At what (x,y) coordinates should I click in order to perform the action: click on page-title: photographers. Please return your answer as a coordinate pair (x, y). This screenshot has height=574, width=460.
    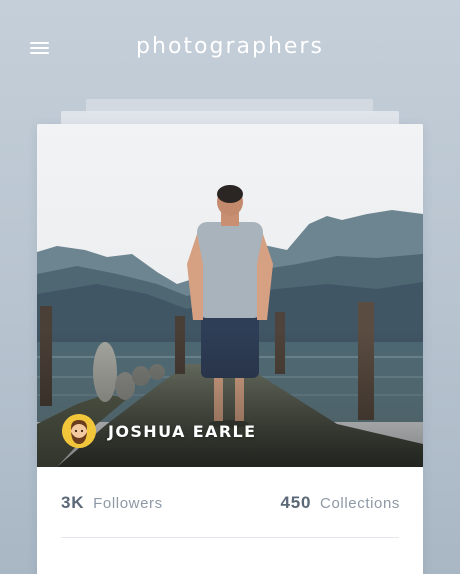
    Looking at the image, I should click on (230, 46).